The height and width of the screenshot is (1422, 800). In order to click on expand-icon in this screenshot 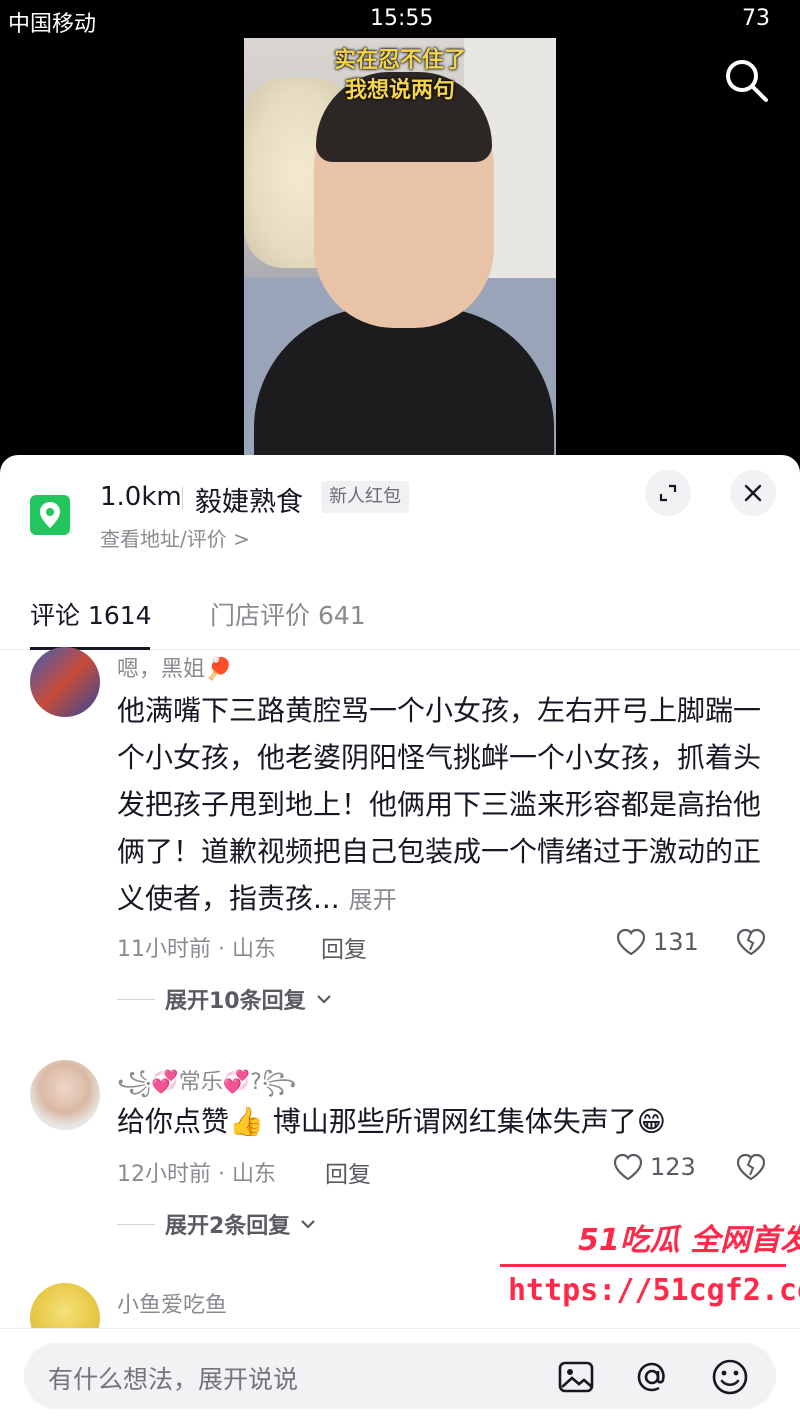, I will do `click(668, 493)`.